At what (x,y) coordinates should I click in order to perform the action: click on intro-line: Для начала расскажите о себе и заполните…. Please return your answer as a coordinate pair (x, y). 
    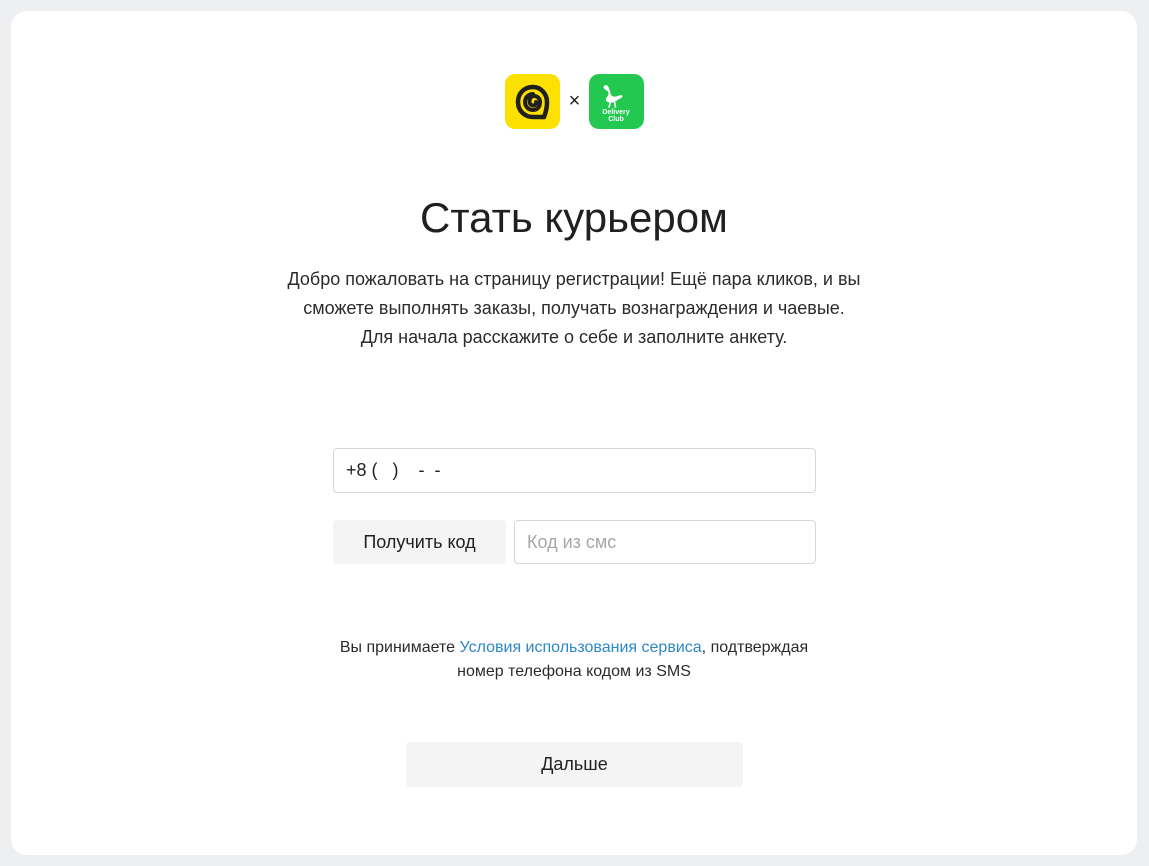
    Looking at the image, I should click on (574, 337).